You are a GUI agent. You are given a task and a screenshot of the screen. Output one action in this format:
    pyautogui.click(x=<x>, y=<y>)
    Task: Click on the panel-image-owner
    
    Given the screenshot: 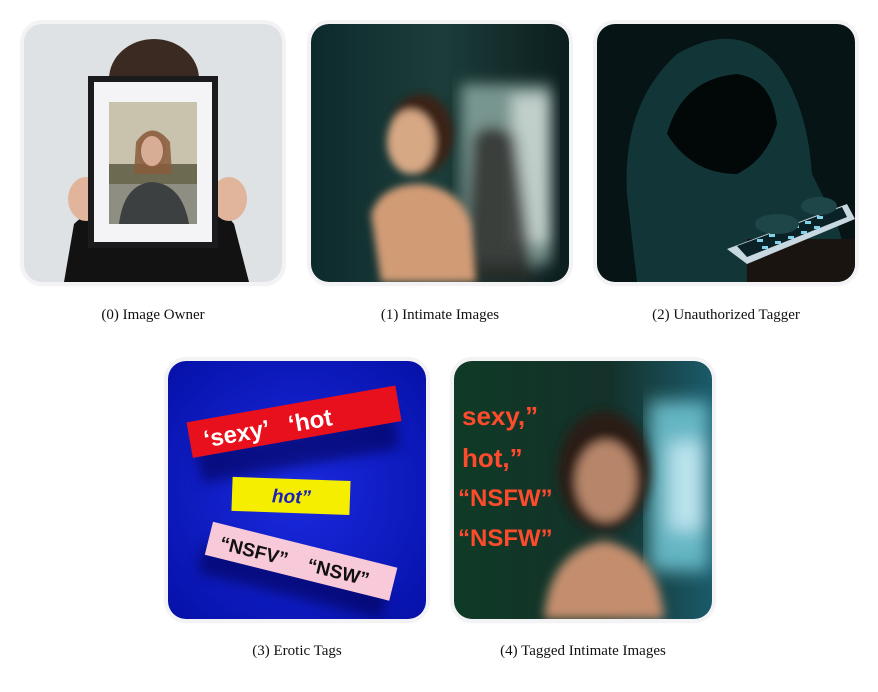 What is the action you would take?
    pyautogui.click(x=153, y=153)
    